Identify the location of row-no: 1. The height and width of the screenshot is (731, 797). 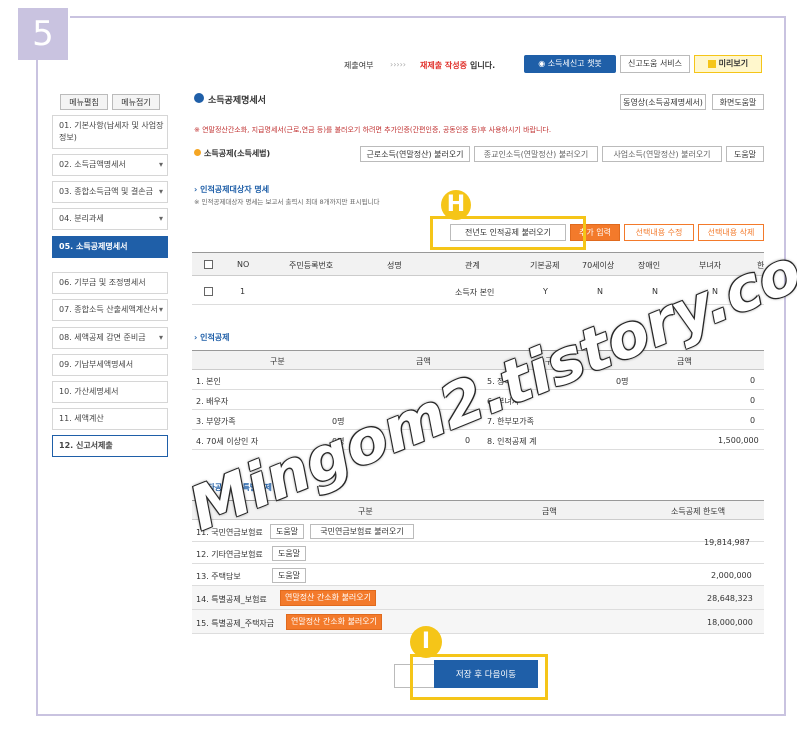
(243, 291).